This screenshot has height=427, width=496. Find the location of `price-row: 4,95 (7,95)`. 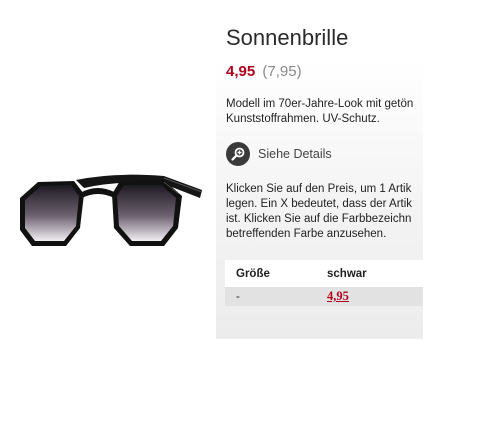

price-row: 4,95 (7,95) is located at coordinates (264, 71).